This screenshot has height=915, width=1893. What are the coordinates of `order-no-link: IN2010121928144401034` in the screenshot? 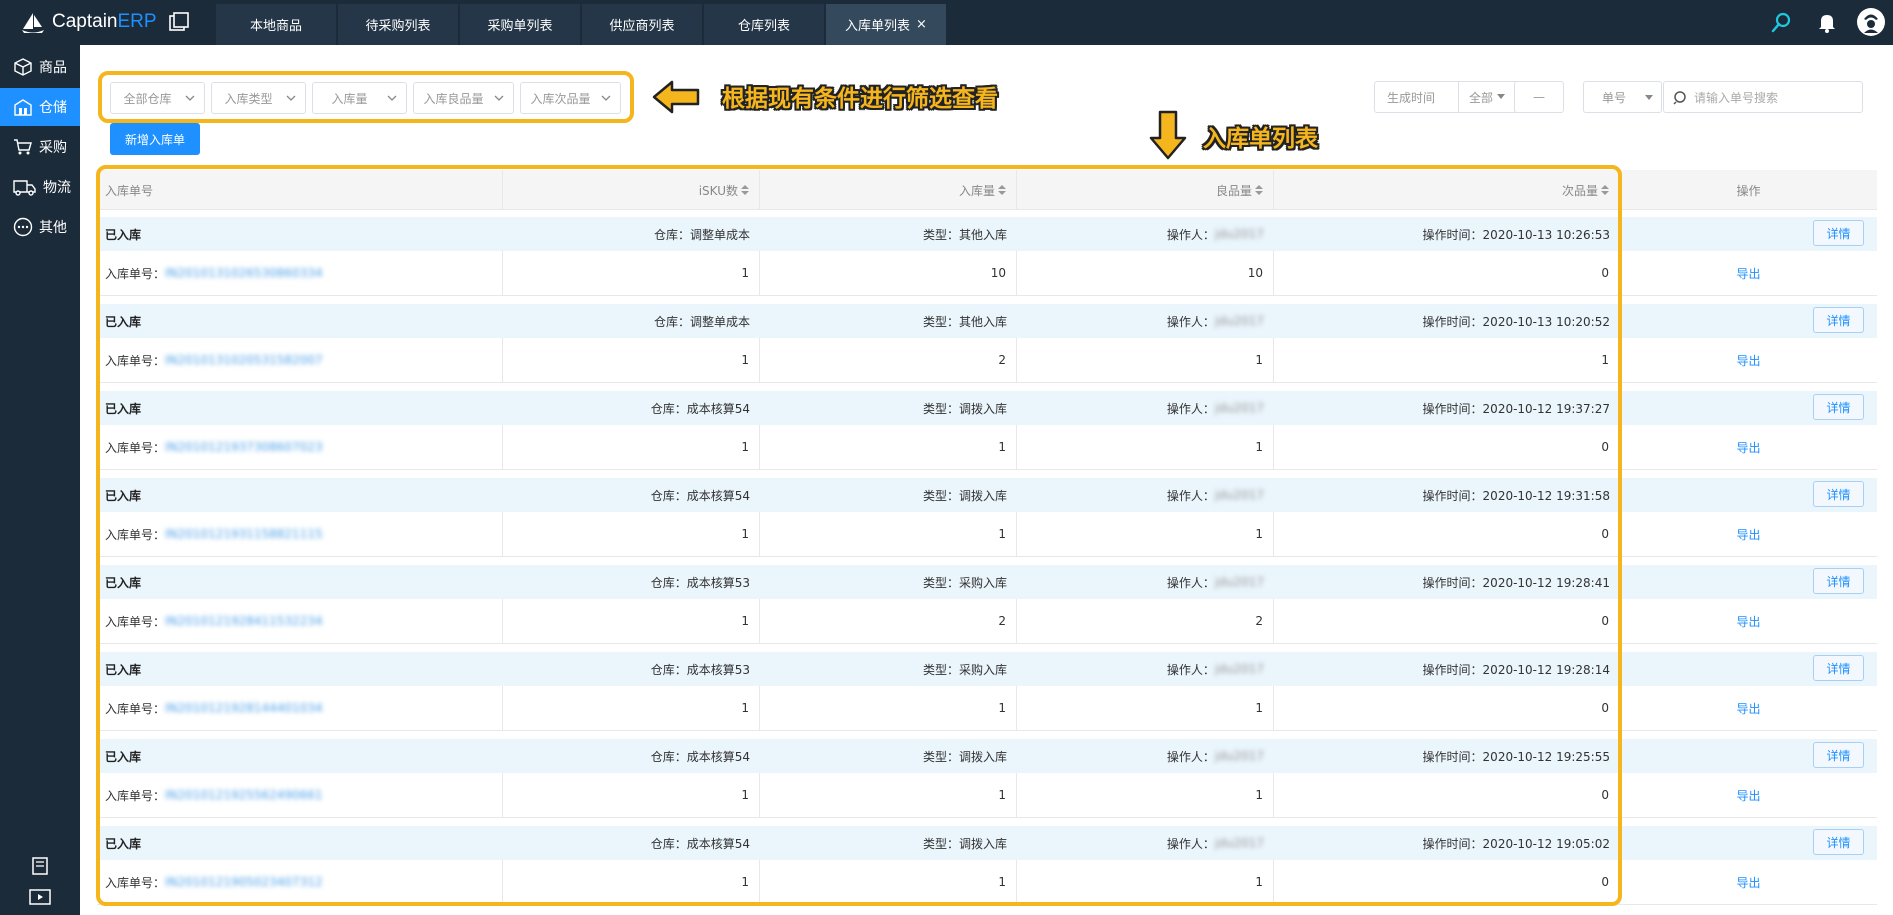 It's located at (244, 708).